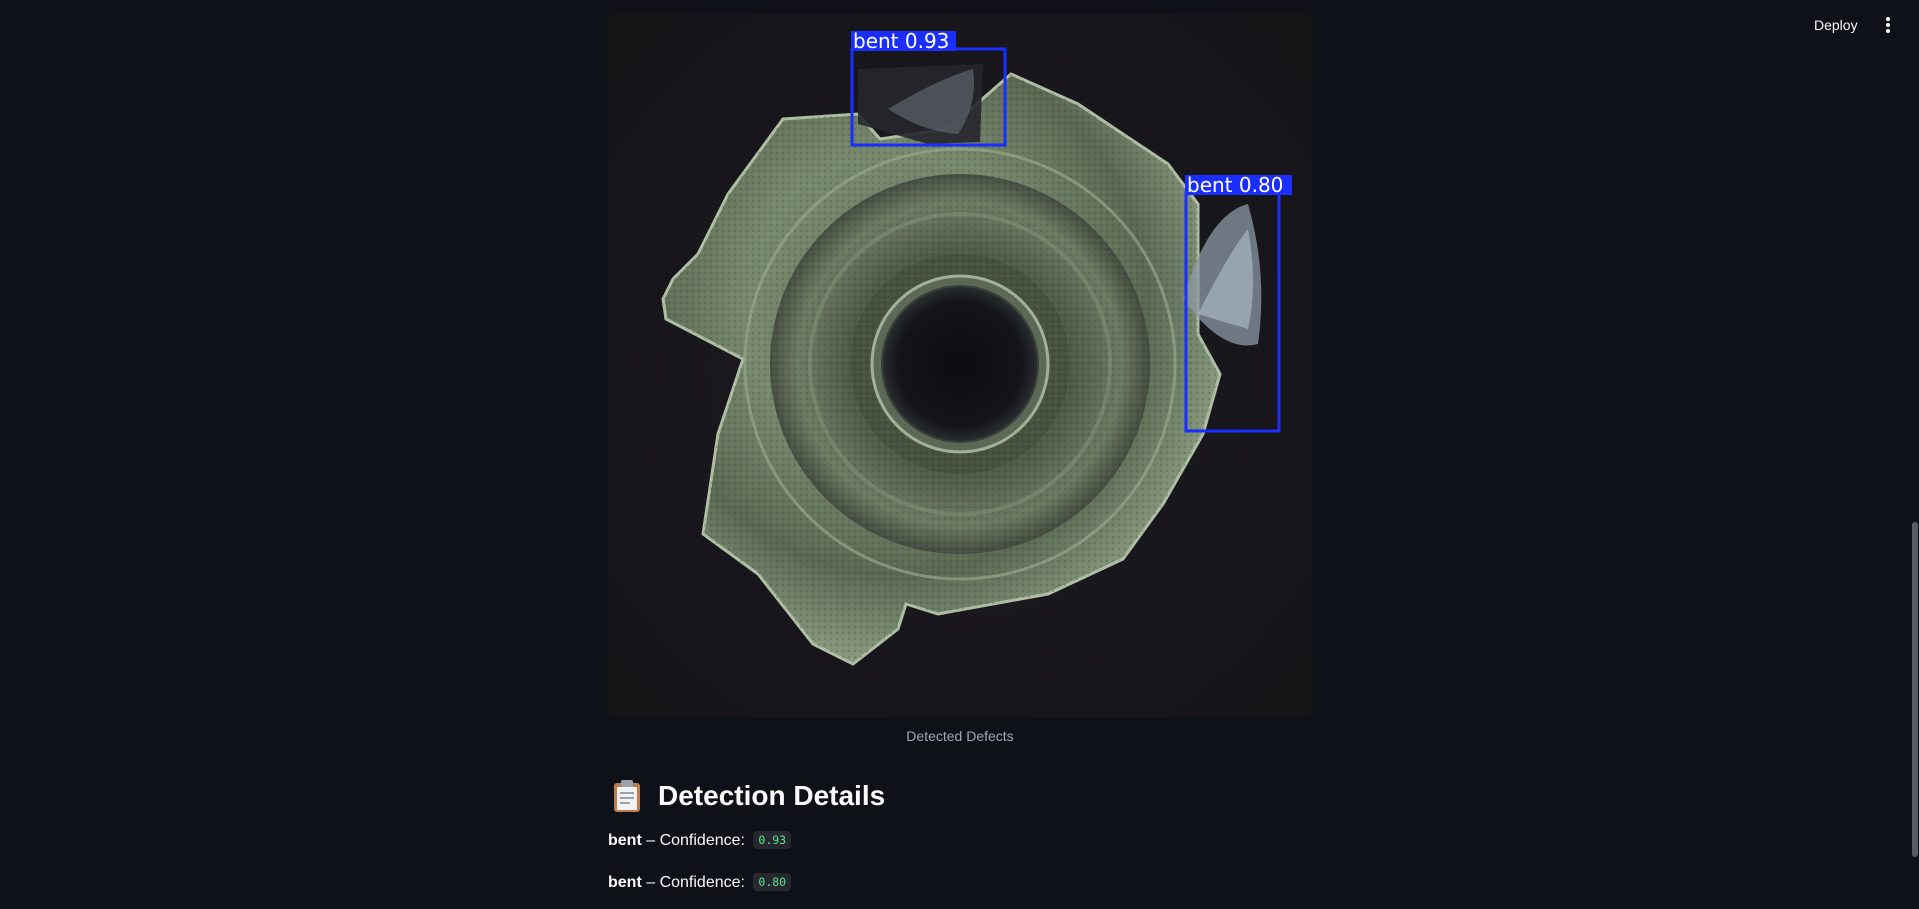 Image resolution: width=1919 pixels, height=909 pixels. I want to click on detection-details-heading: Detection Details, so click(746, 796).